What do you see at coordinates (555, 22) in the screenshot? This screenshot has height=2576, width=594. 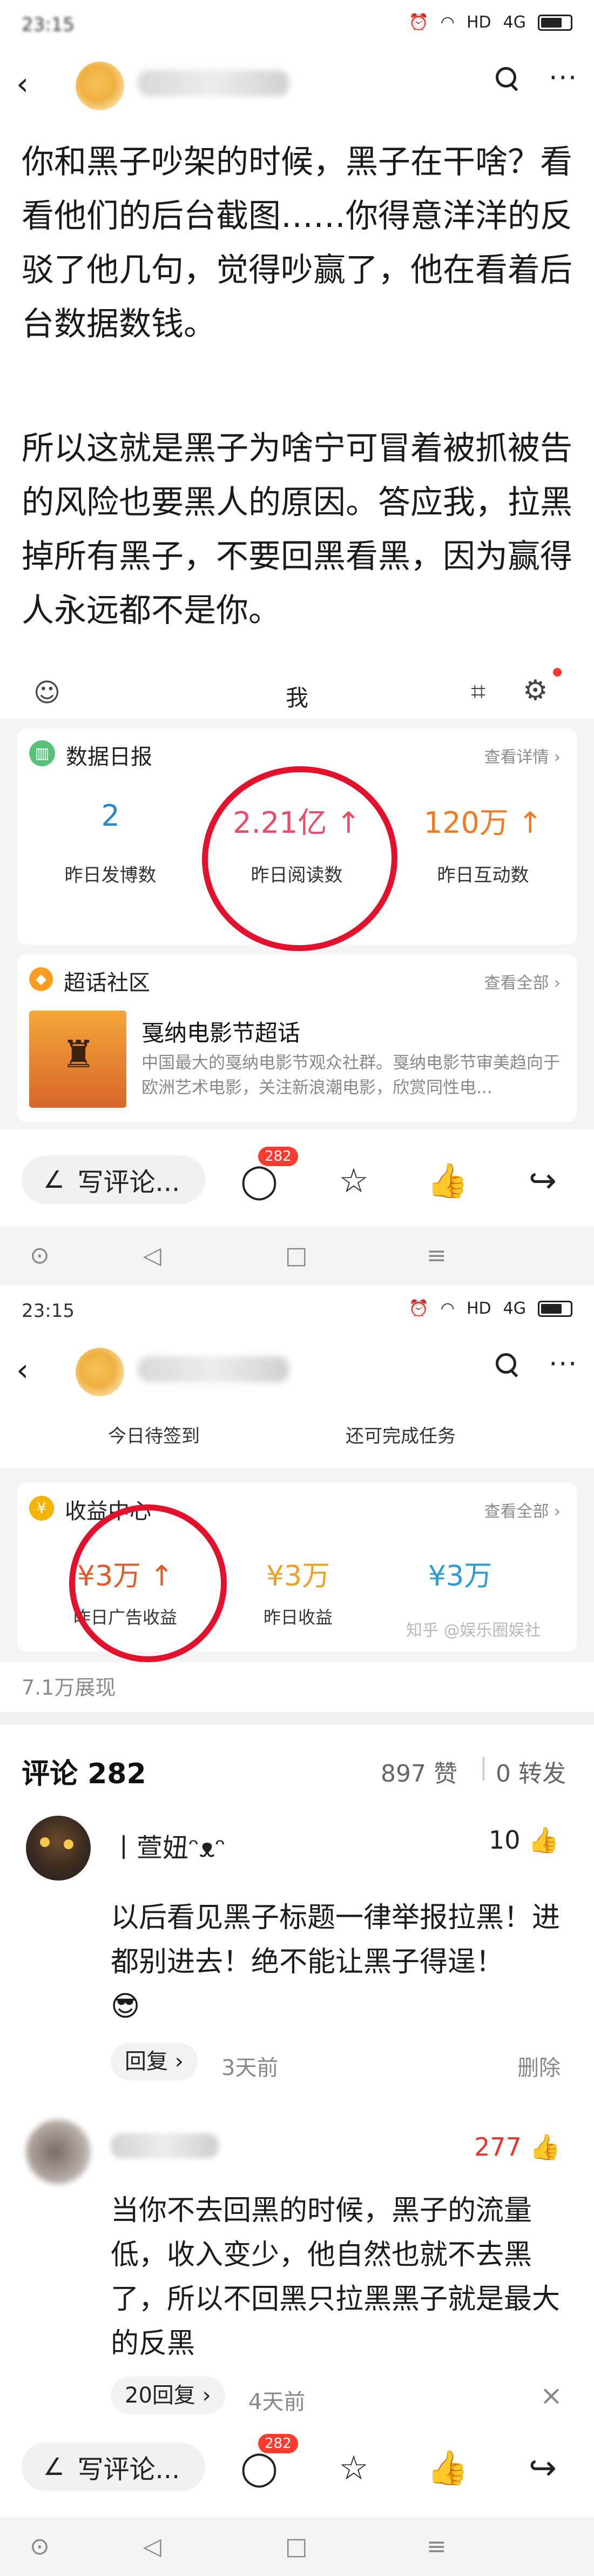 I see `battery-icon` at bounding box center [555, 22].